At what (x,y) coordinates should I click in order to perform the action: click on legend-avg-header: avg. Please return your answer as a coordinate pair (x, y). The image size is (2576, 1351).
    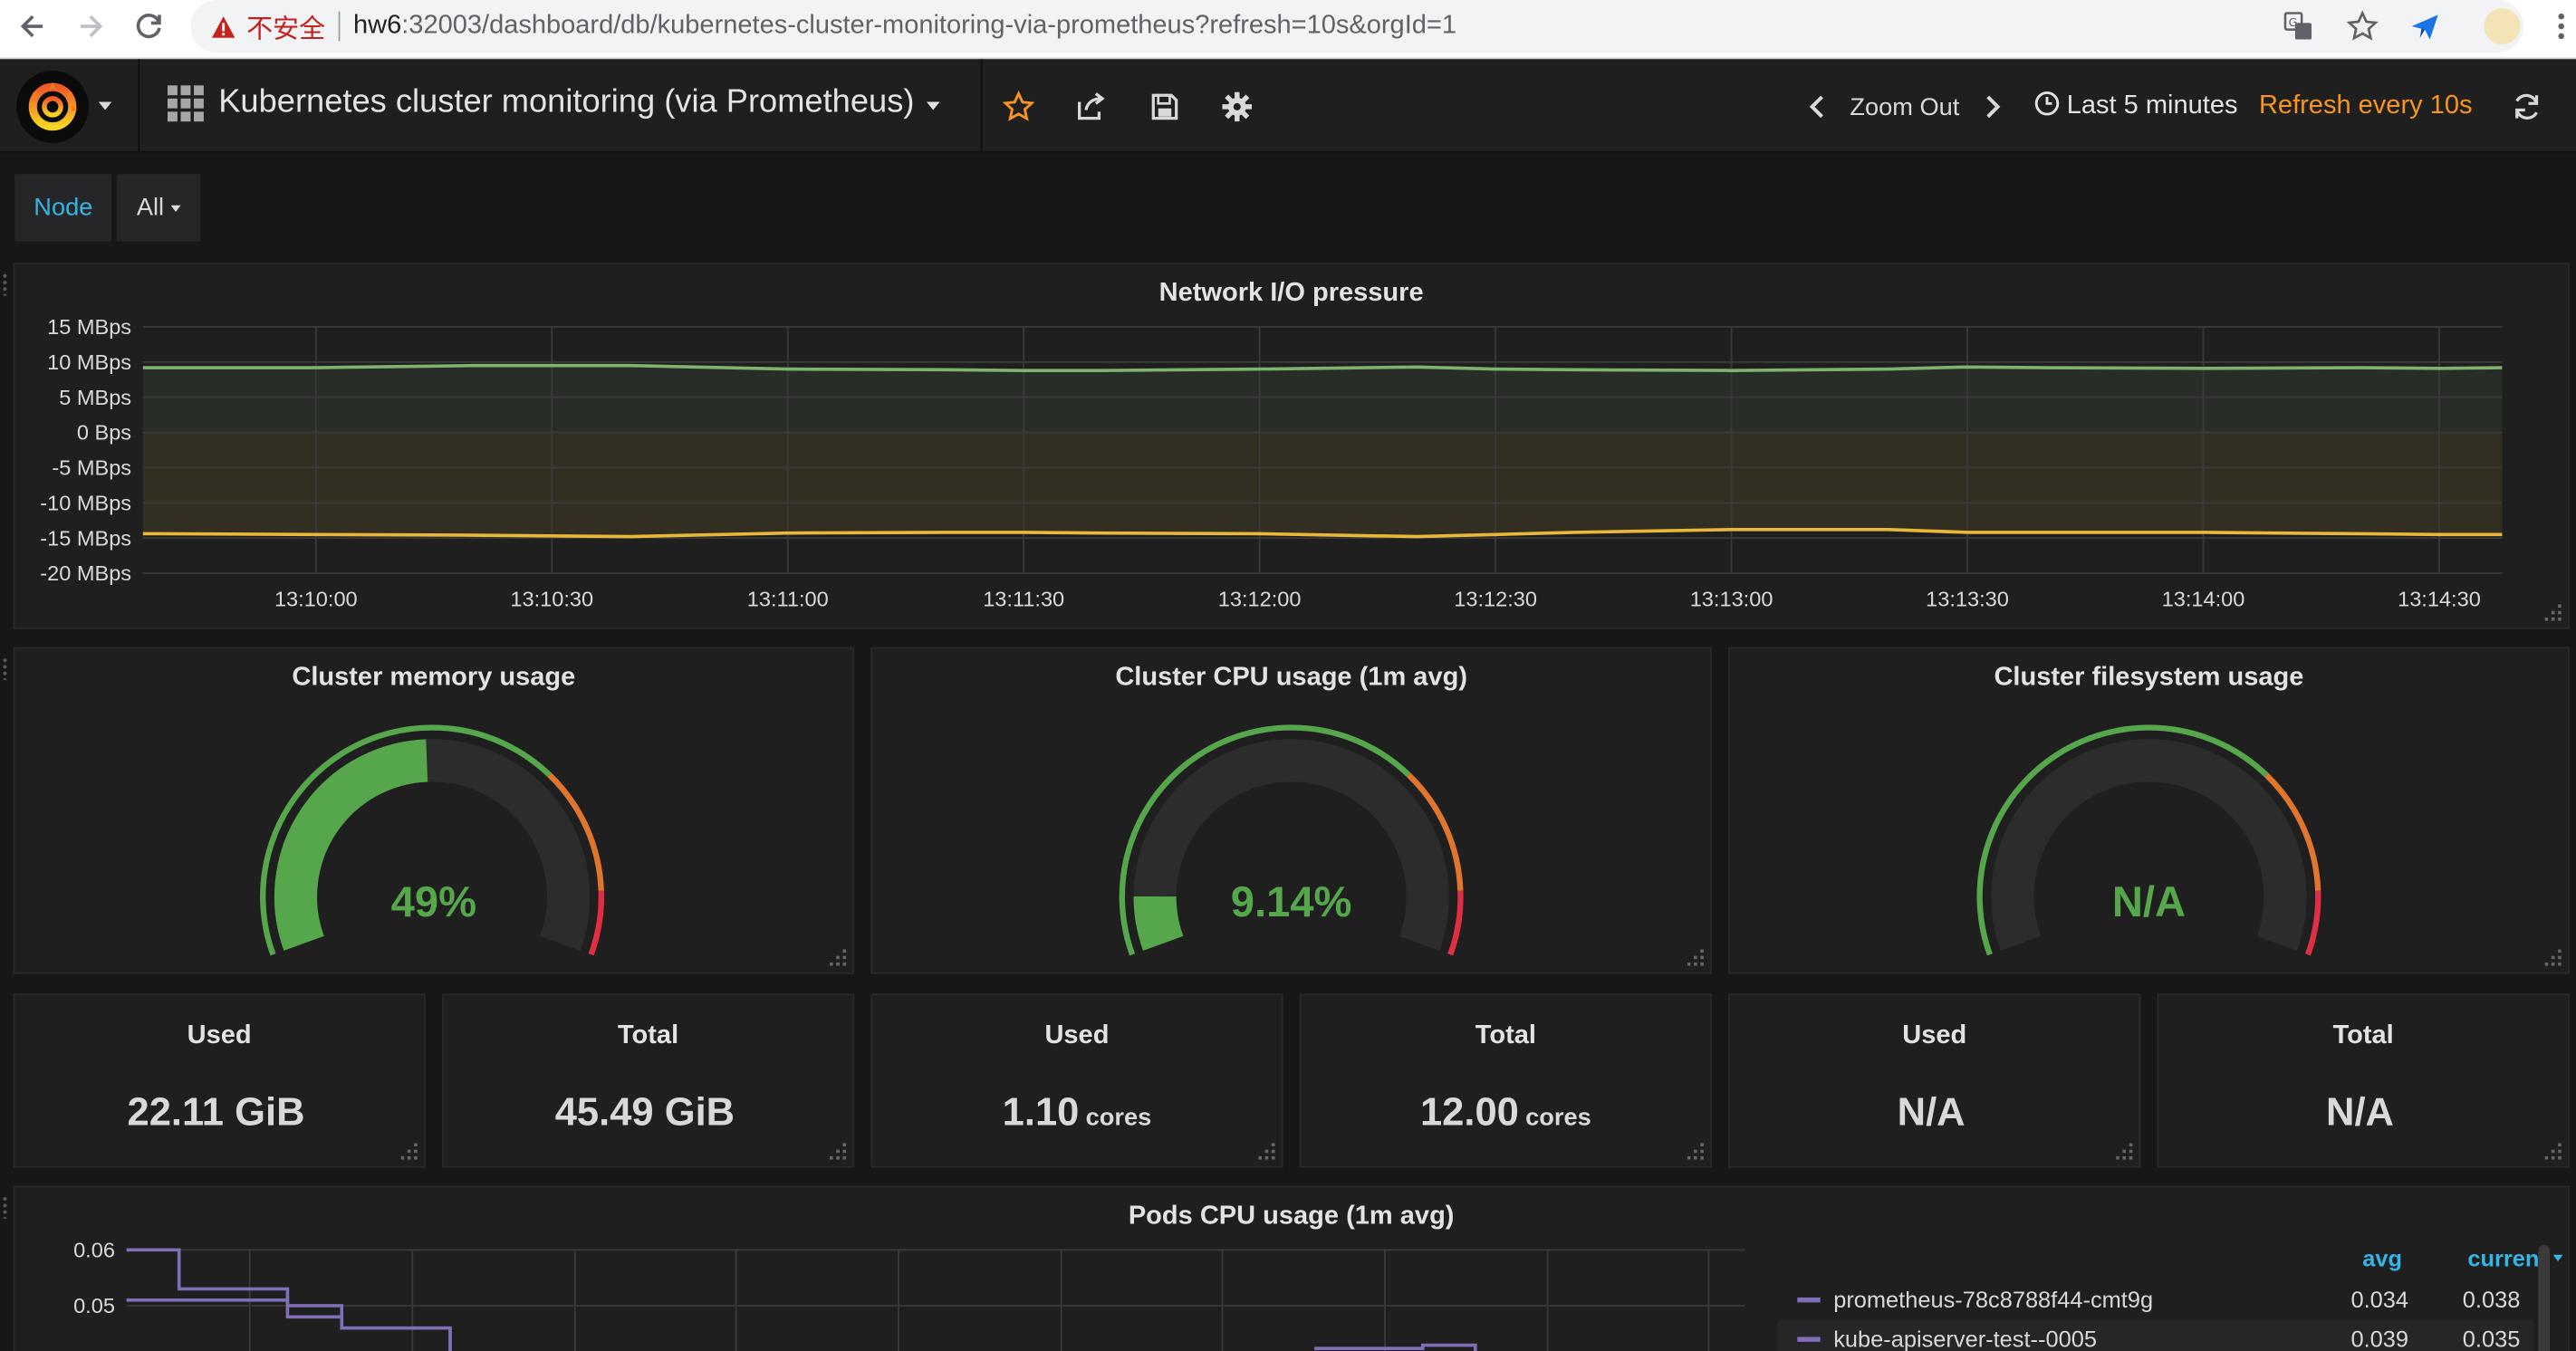
    Looking at the image, I should click on (2382, 1258).